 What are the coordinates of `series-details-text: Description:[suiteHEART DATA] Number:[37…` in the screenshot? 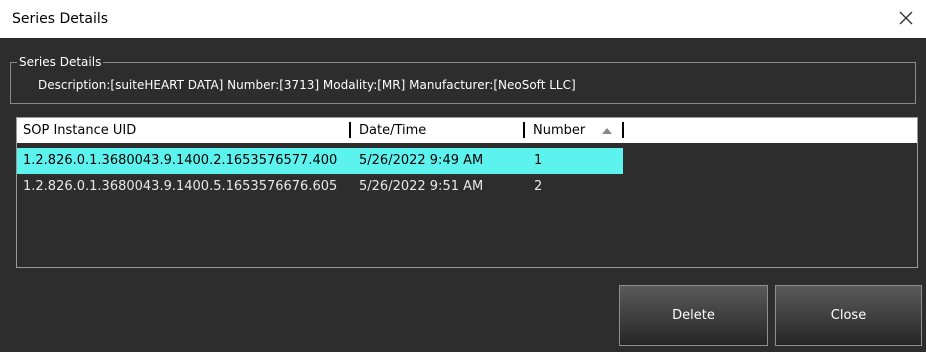 It's located at (307, 85).